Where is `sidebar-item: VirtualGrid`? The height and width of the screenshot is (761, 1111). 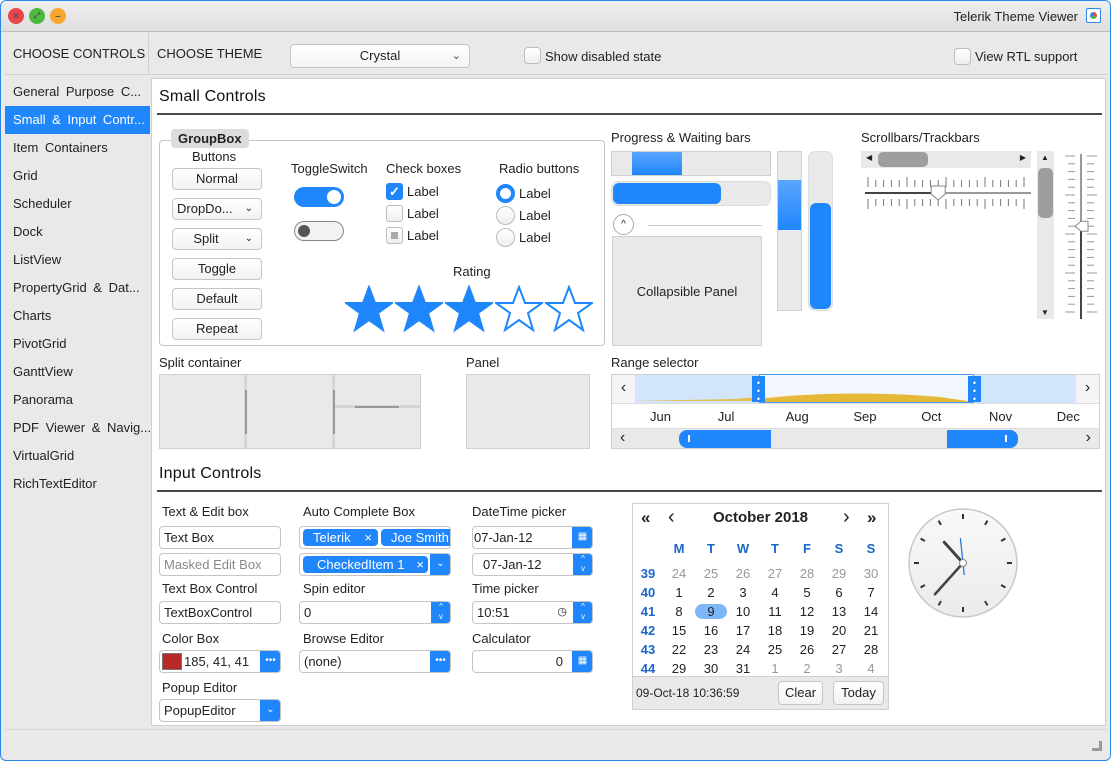 sidebar-item: VirtualGrid is located at coordinates (77, 456).